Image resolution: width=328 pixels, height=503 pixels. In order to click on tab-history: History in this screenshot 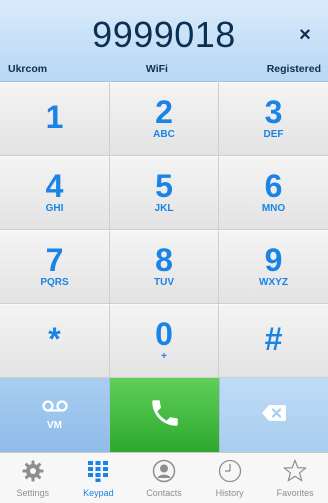, I will do `click(230, 478)`.